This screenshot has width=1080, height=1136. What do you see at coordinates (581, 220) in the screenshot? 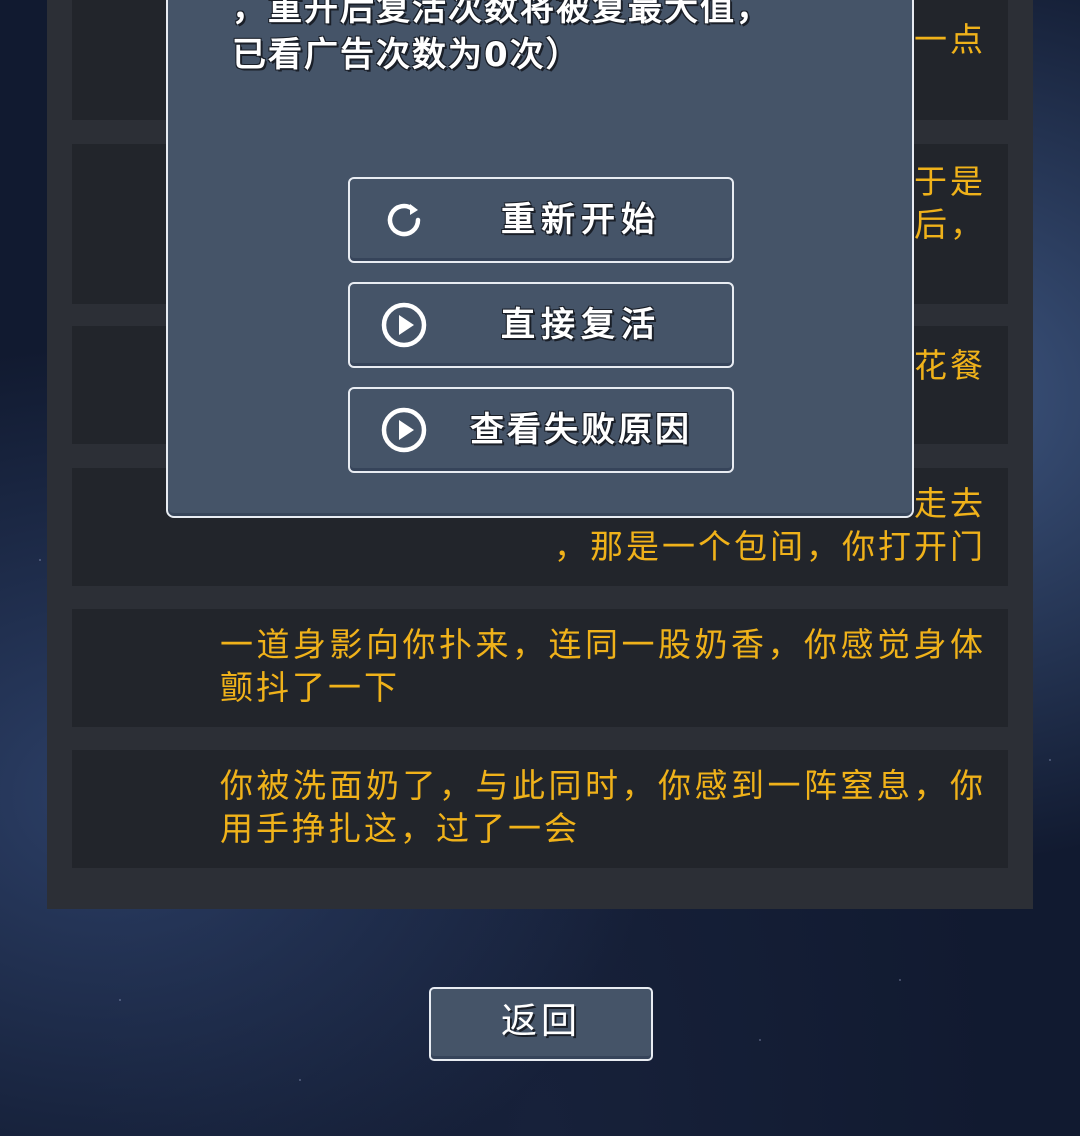
I see `restart-label: 重新开始` at bounding box center [581, 220].